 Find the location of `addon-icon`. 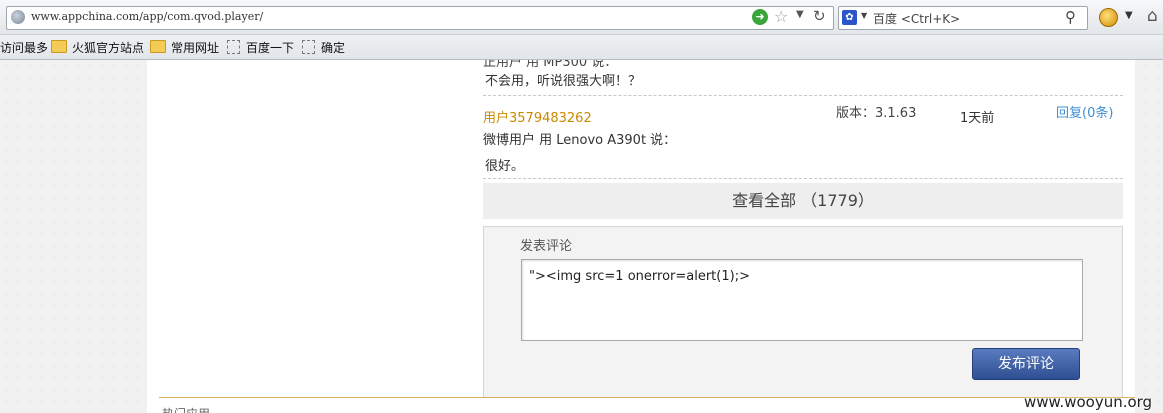

addon-icon is located at coordinates (1108, 17).